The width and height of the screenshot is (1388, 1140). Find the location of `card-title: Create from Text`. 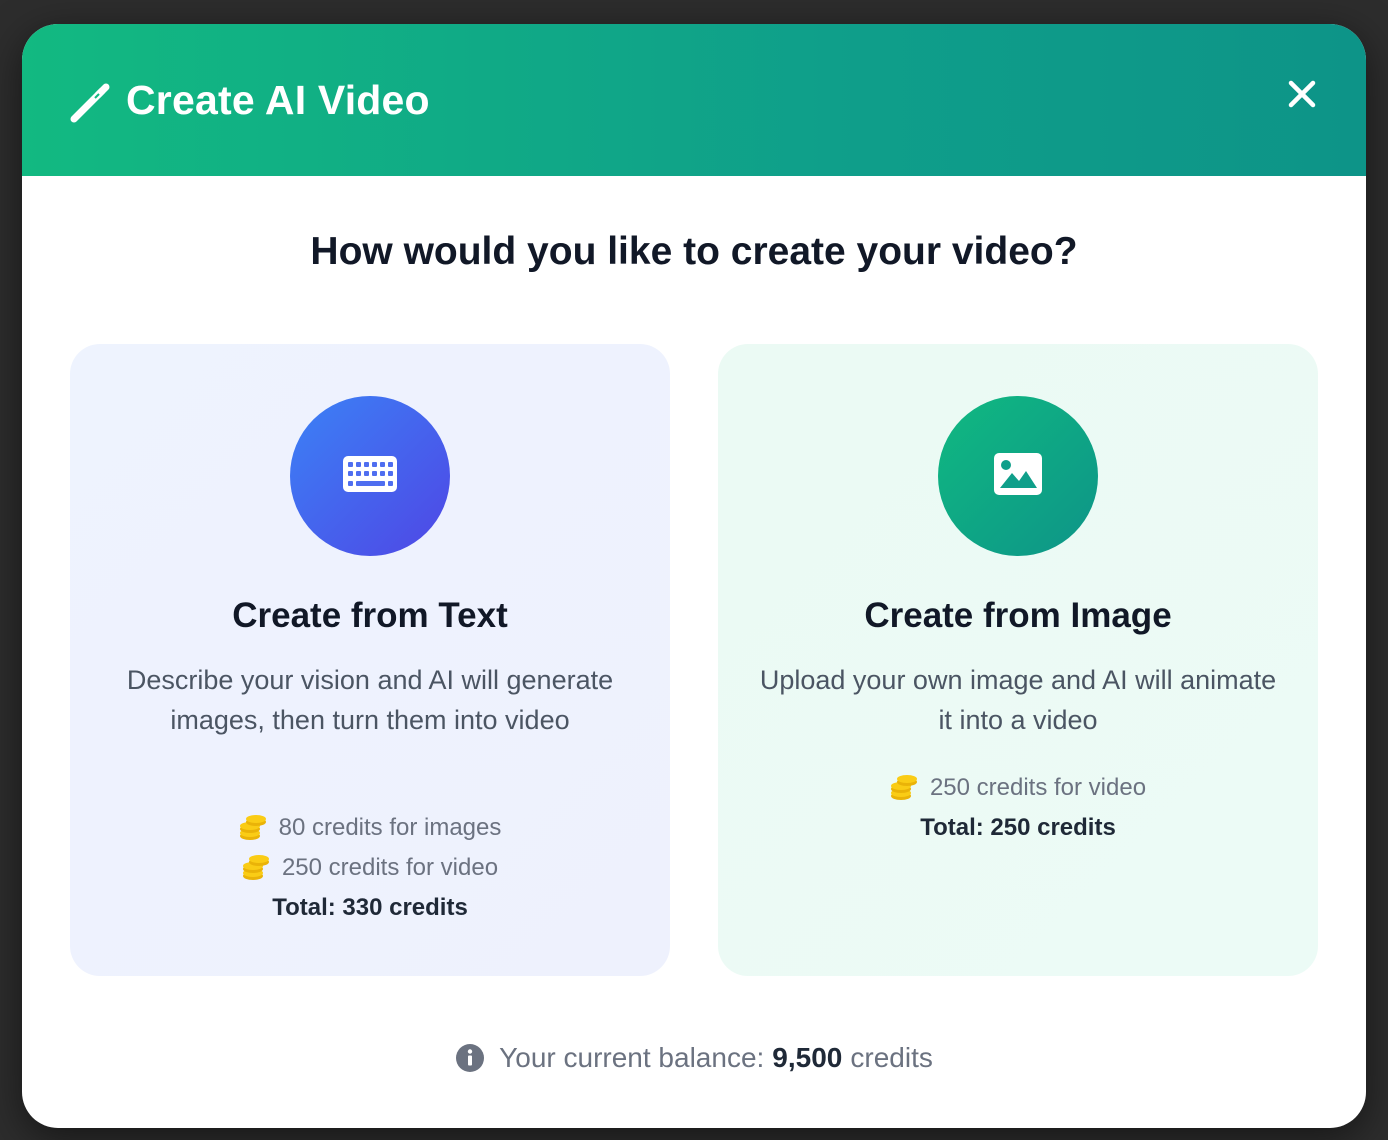

card-title: Create from Text is located at coordinates (370, 615).